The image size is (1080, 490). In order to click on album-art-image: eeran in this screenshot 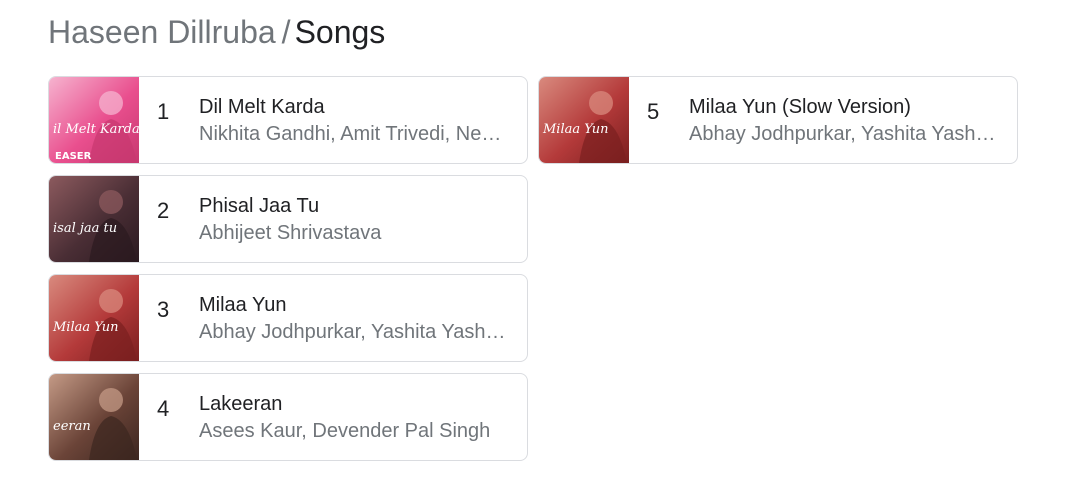, I will do `click(94, 417)`.